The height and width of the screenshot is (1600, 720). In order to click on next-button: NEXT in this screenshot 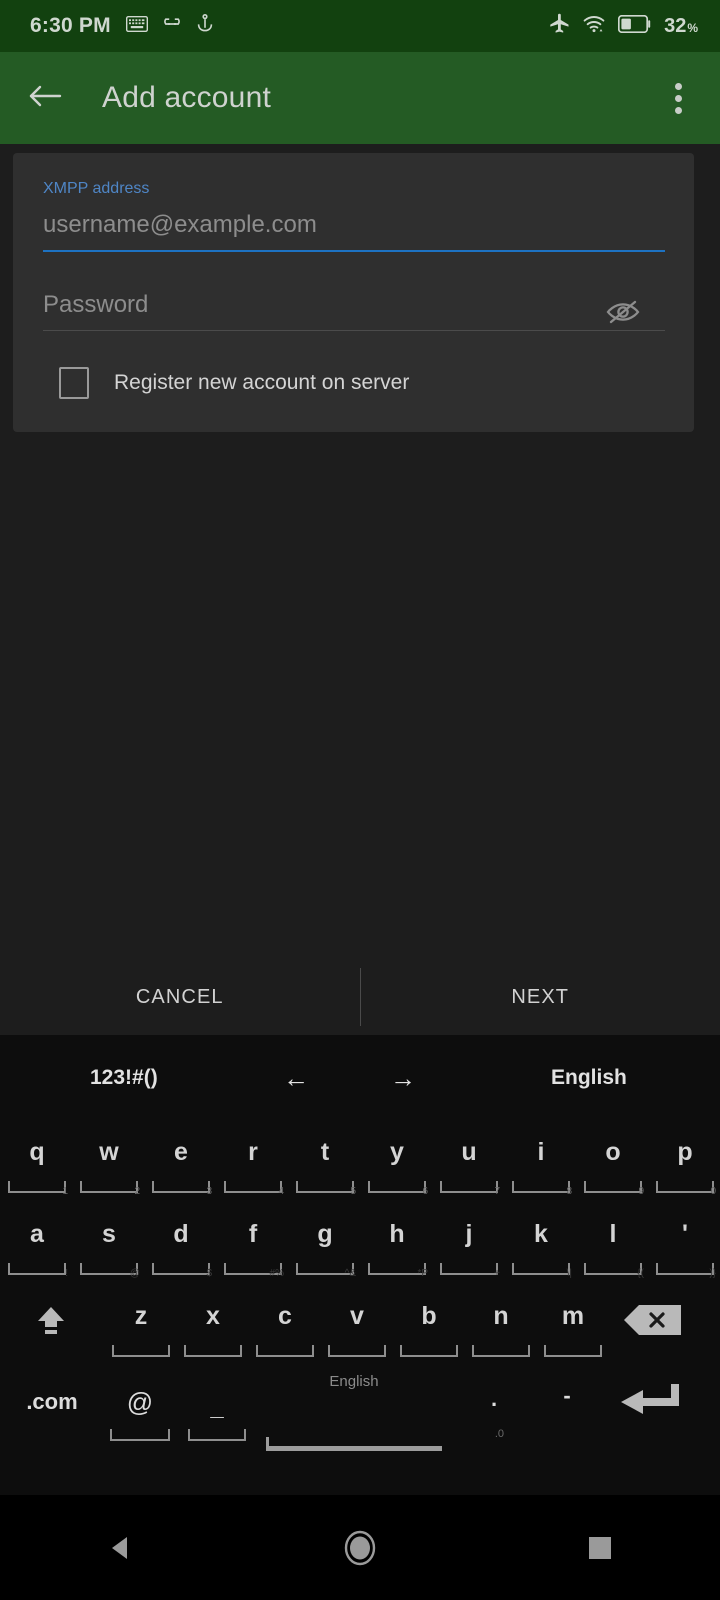, I will do `click(540, 997)`.